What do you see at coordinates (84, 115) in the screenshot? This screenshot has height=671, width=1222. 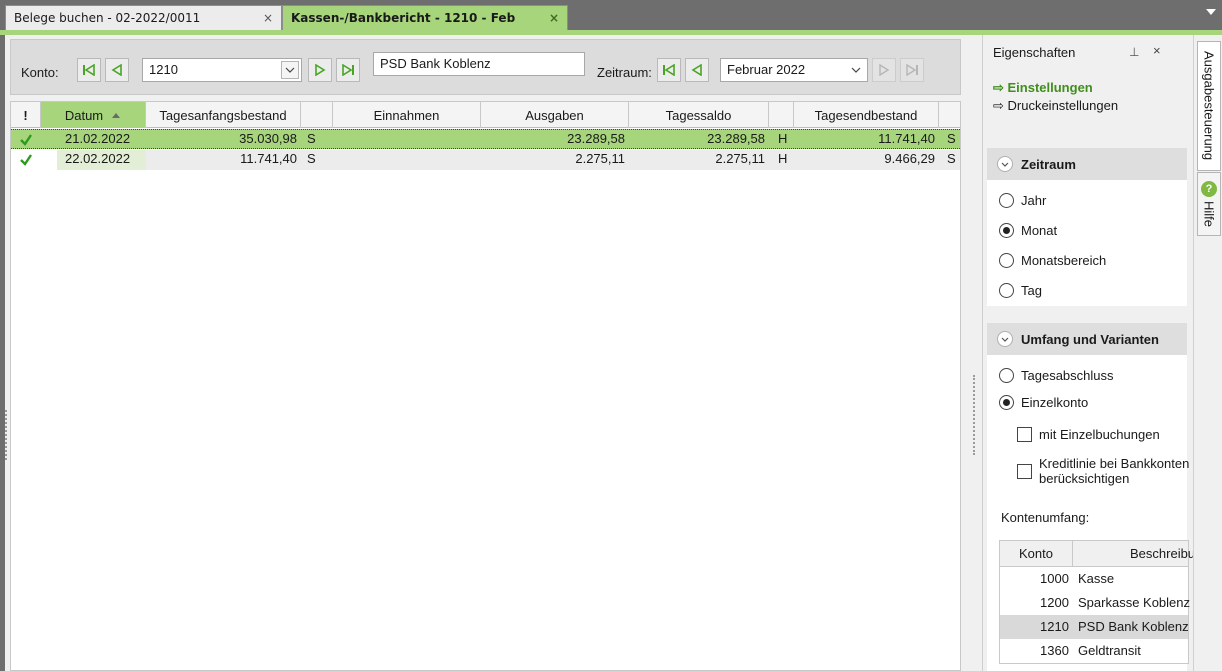 I see `column-label: Datum` at bounding box center [84, 115].